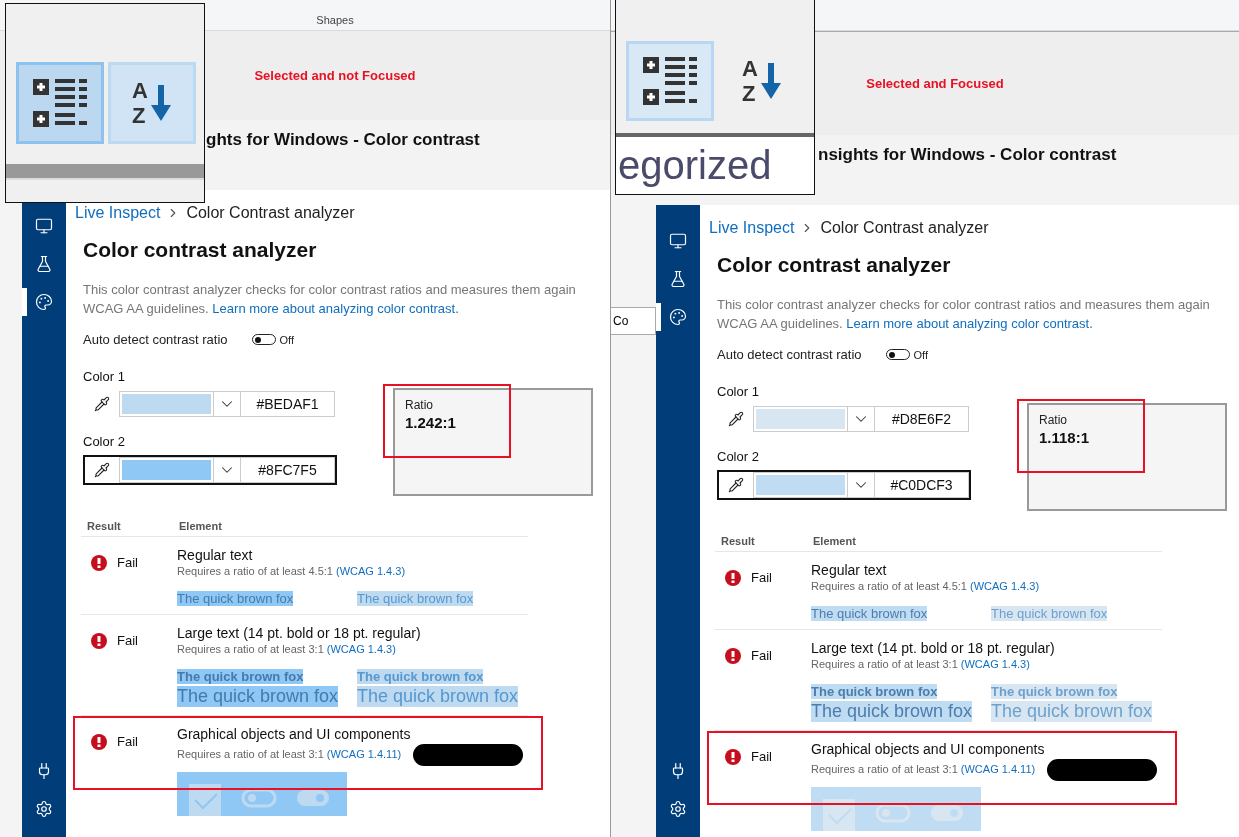 The height and width of the screenshot is (837, 1239). I want to click on hex-value: #C0DCF3, so click(922, 485).